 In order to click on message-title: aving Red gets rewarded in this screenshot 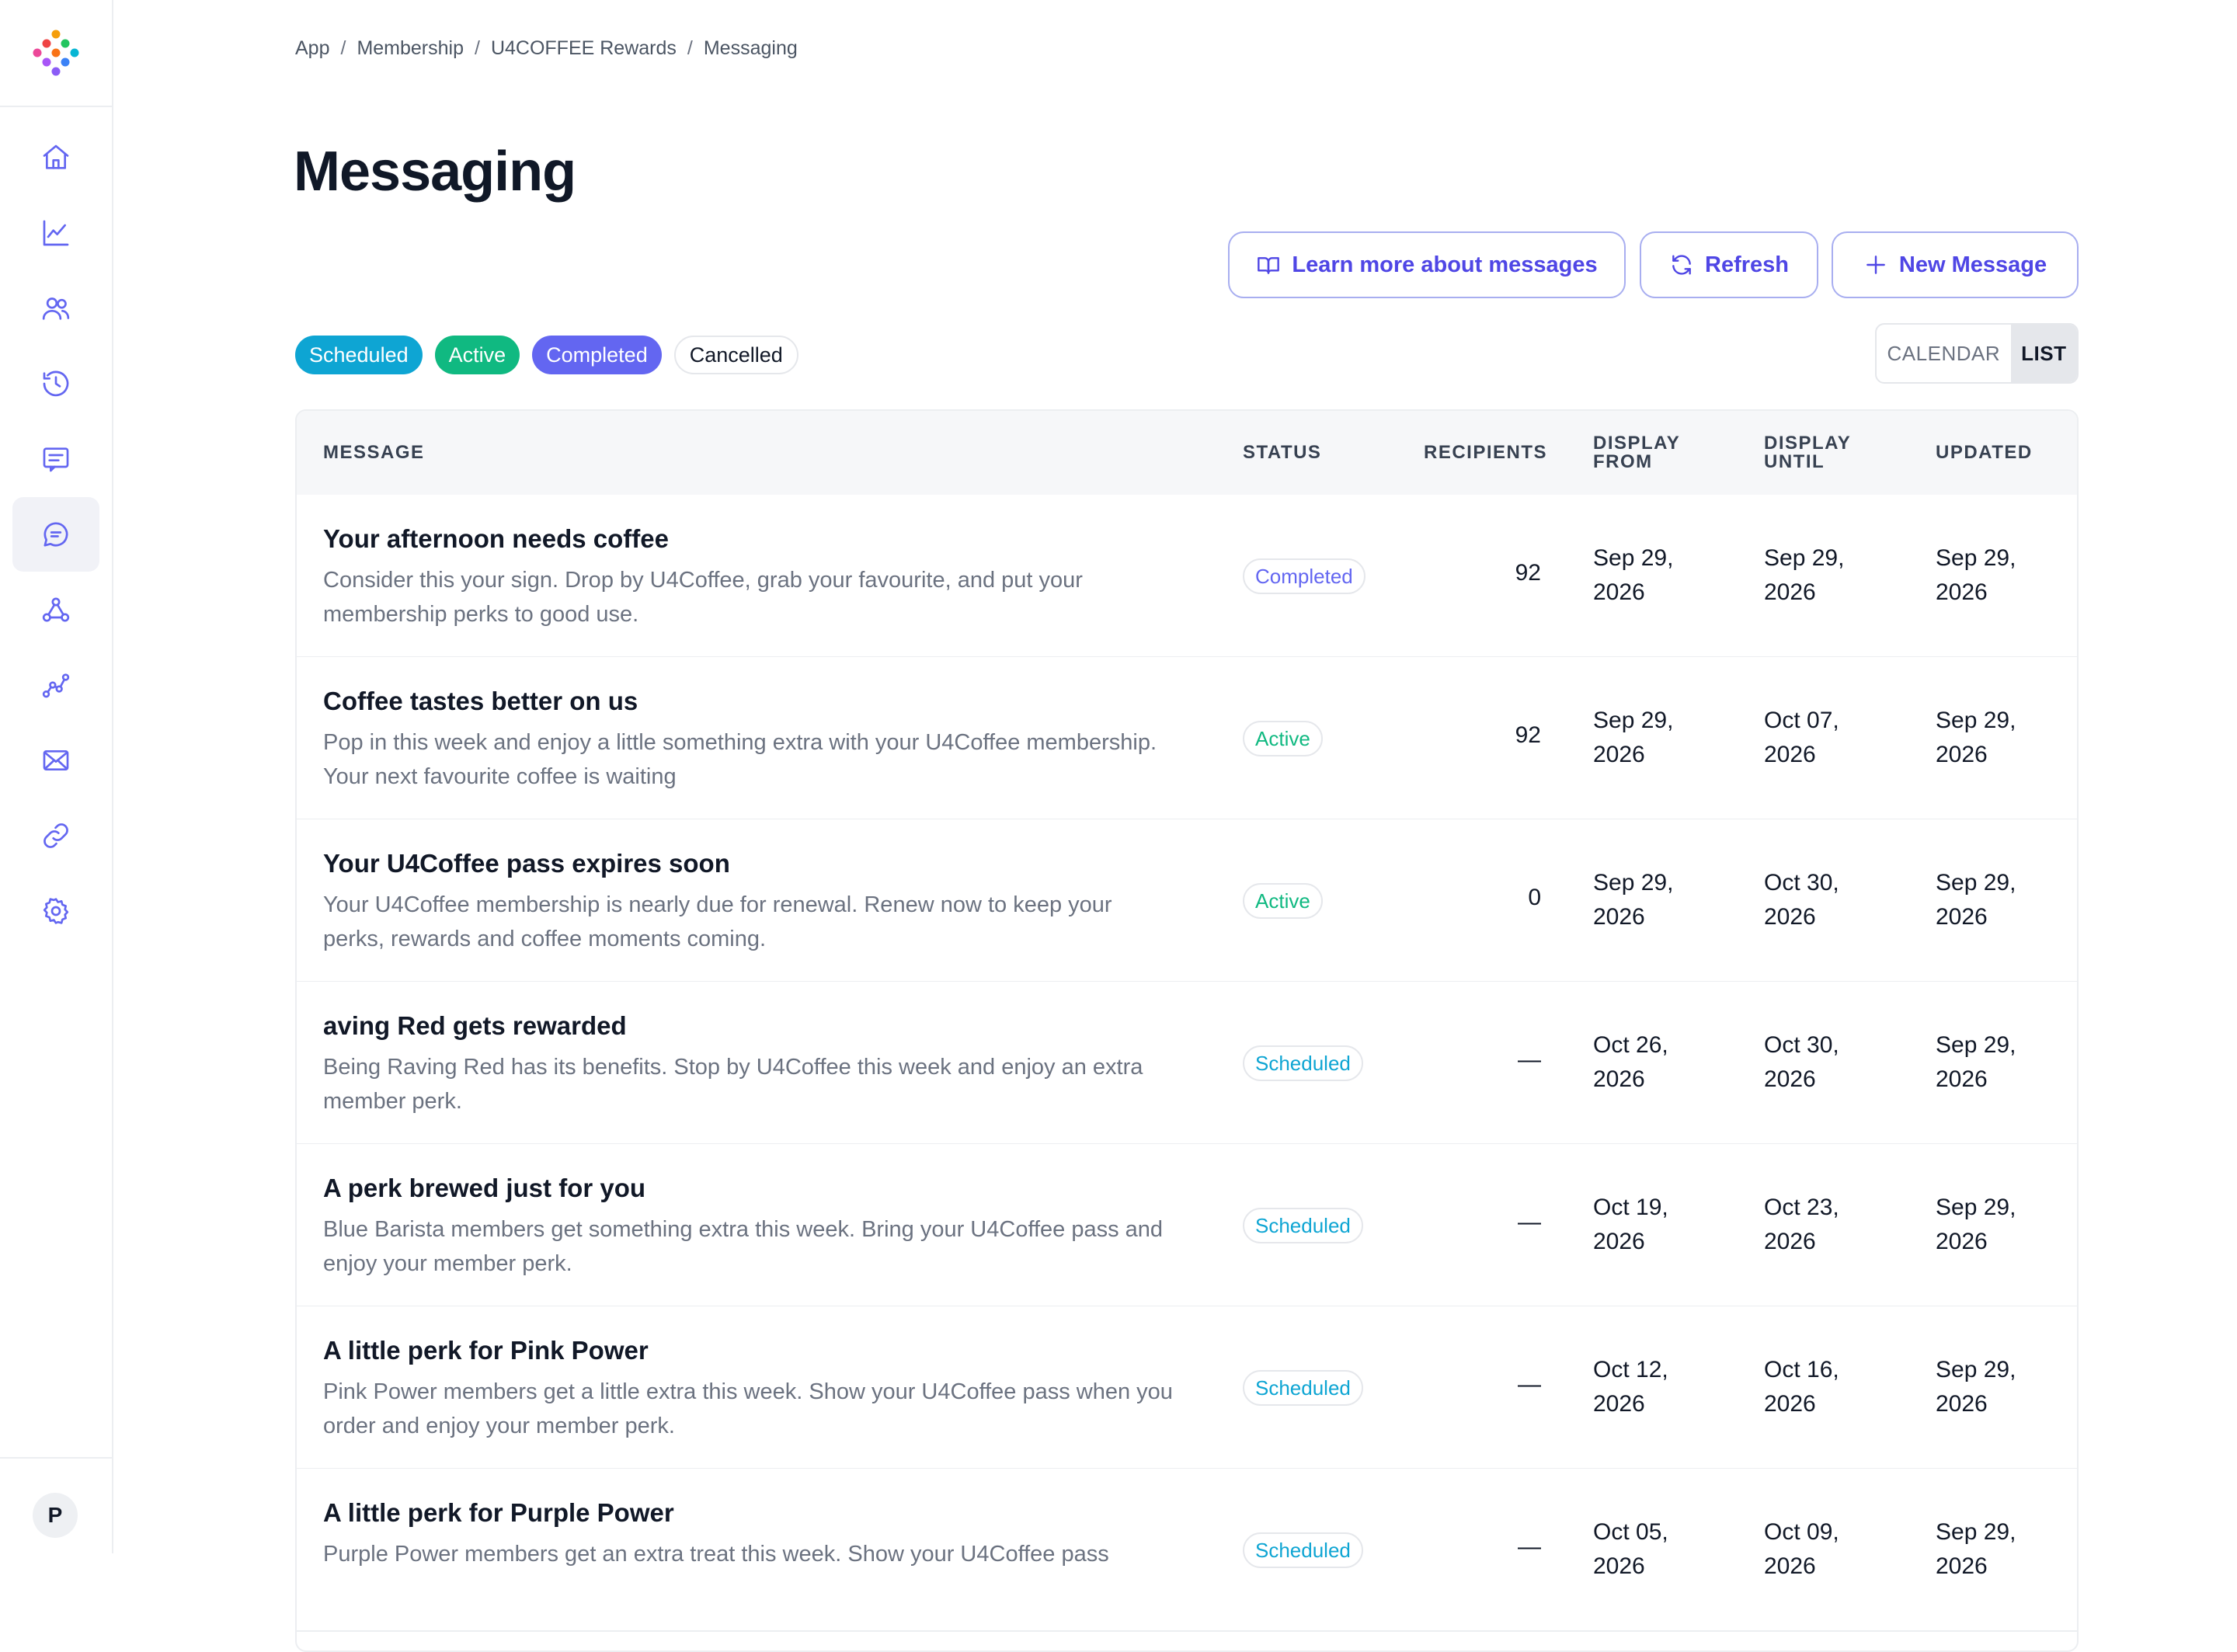, I will do `click(475, 1026)`.